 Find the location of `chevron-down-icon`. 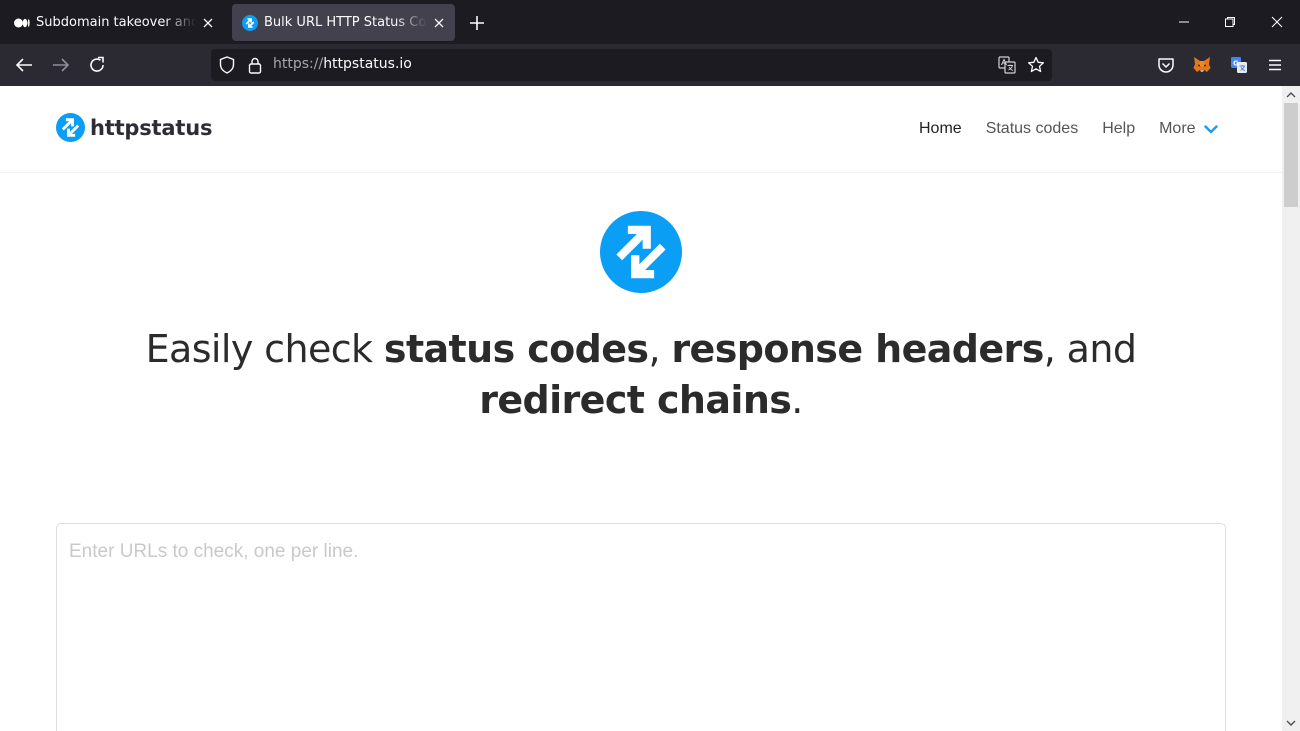

chevron-down-icon is located at coordinates (1210, 128).